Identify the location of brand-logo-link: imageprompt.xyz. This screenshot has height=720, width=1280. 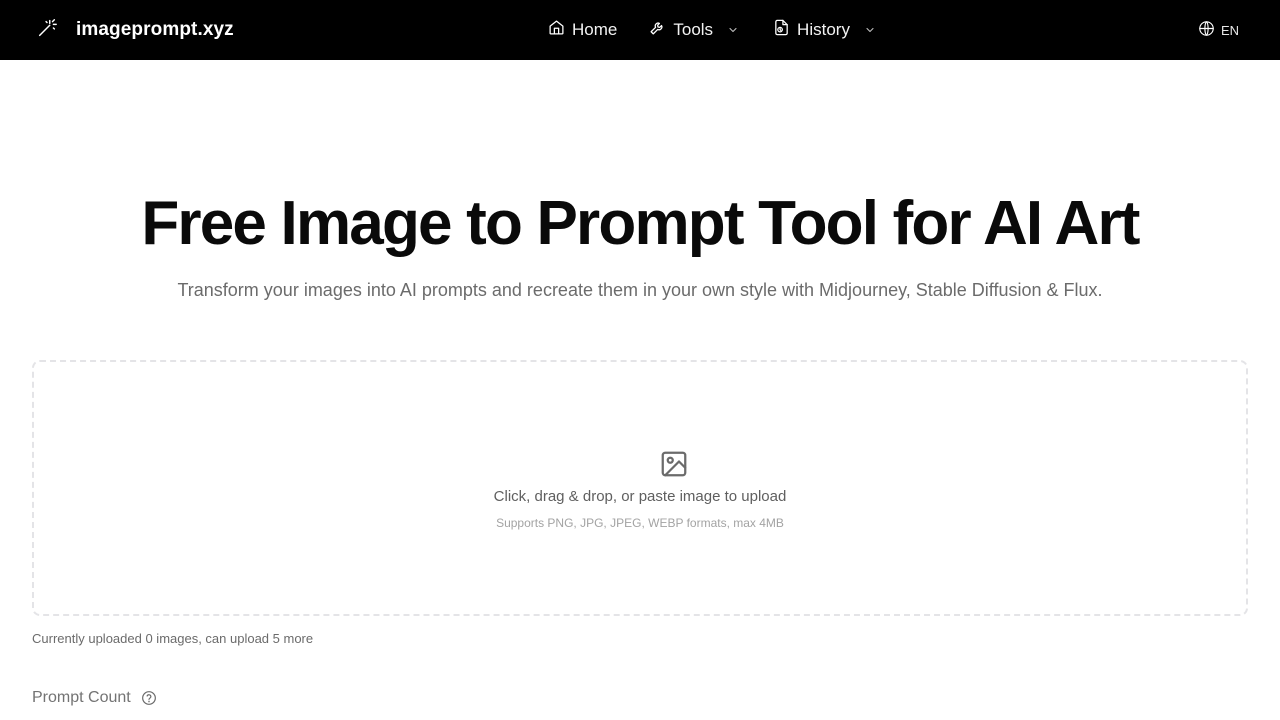
(135, 30).